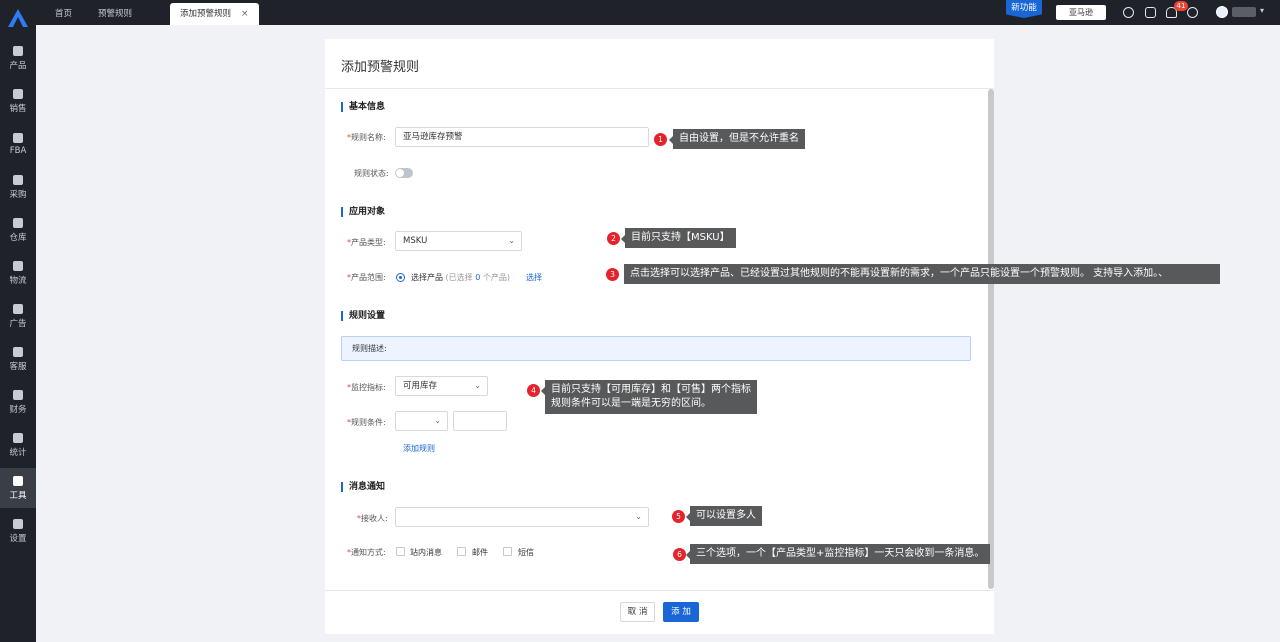 The height and width of the screenshot is (642, 1280). What do you see at coordinates (18, 222) in the screenshot?
I see `warehouse-icon` at bounding box center [18, 222].